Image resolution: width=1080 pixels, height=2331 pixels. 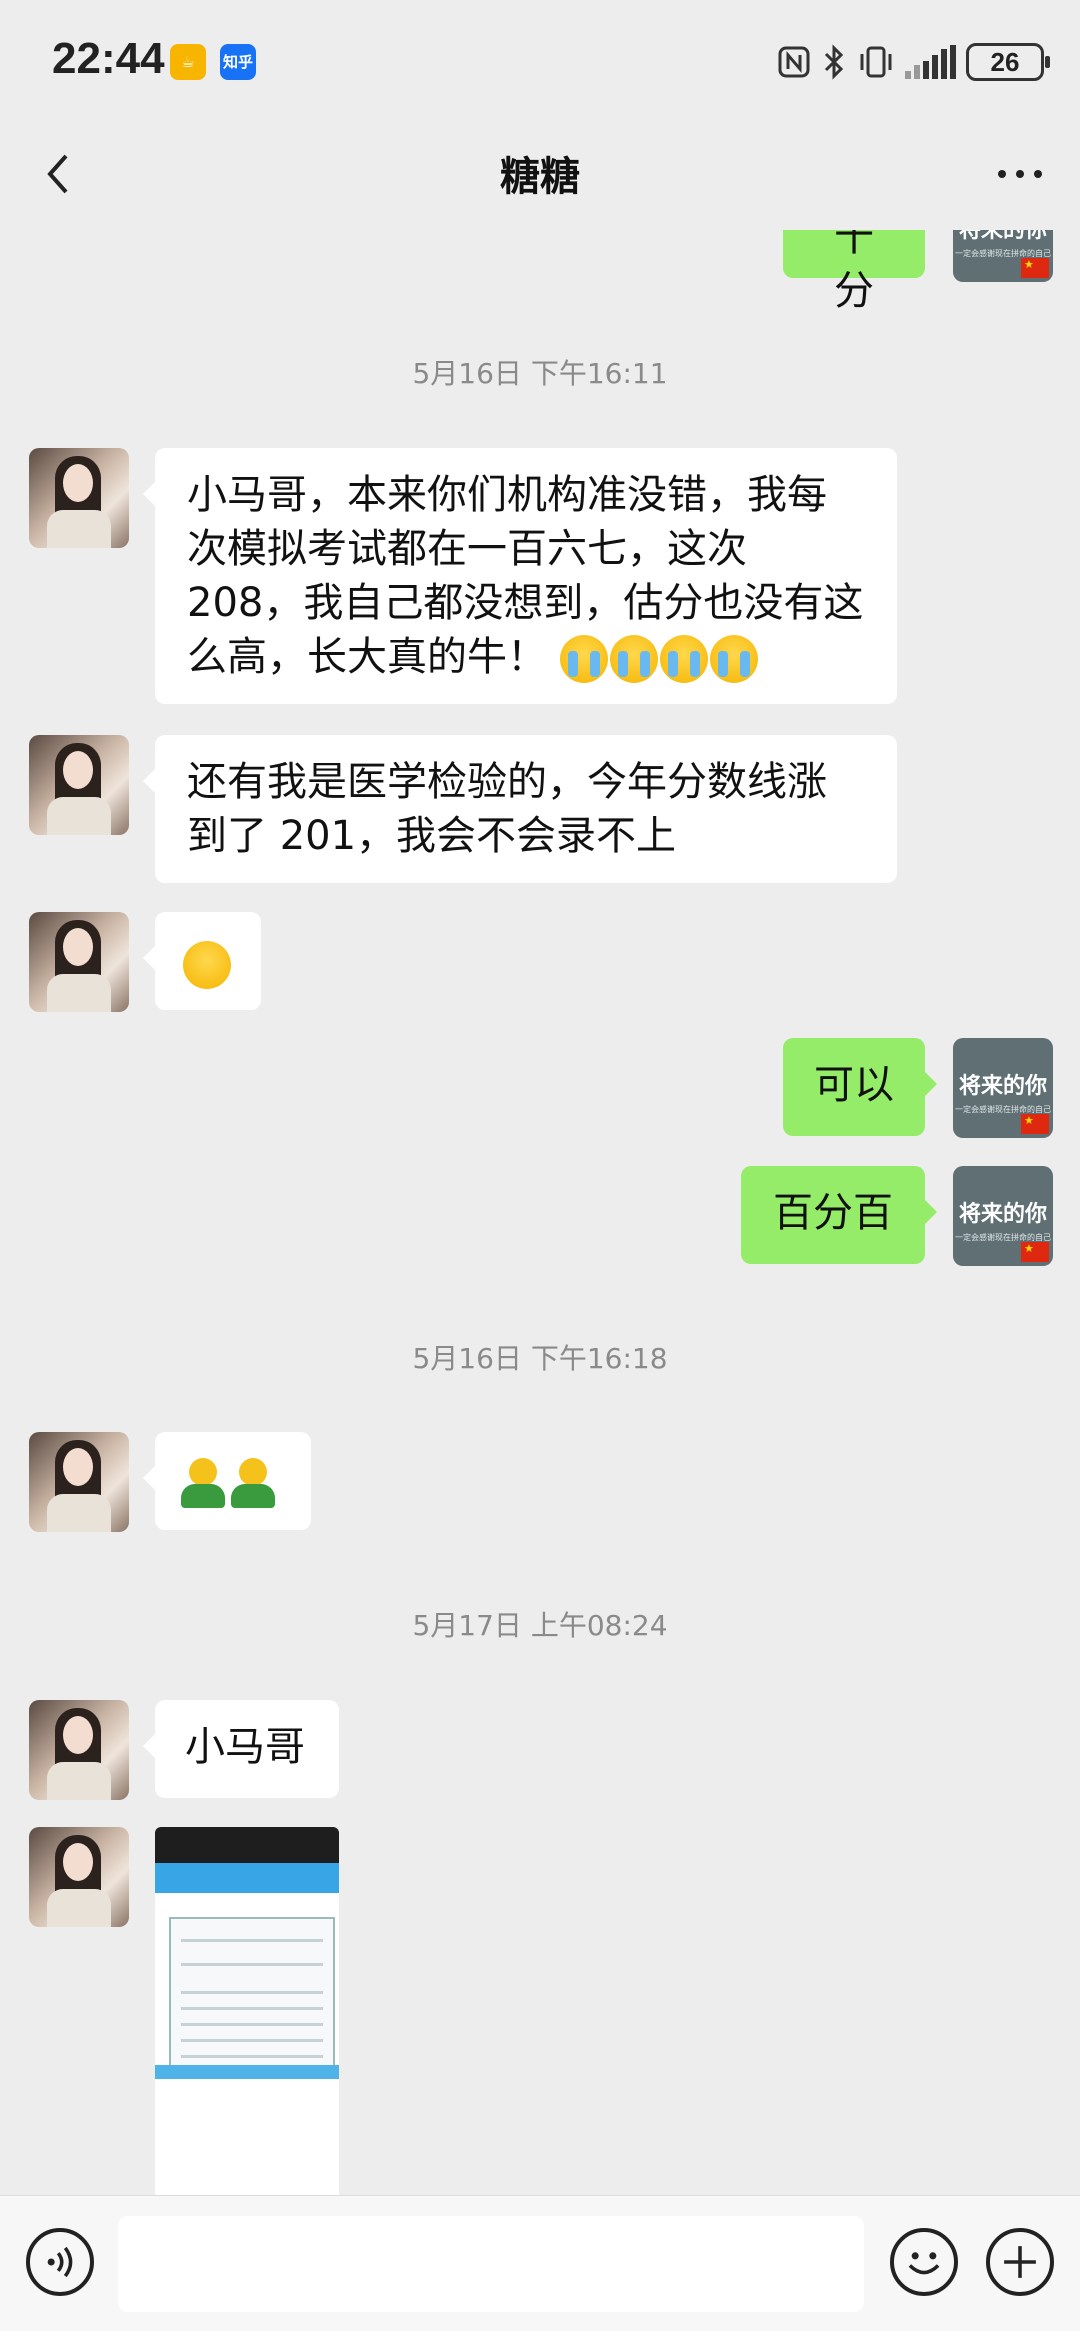 What do you see at coordinates (1020, 174) in the screenshot?
I see `more-dots-icon` at bounding box center [1020, 174].